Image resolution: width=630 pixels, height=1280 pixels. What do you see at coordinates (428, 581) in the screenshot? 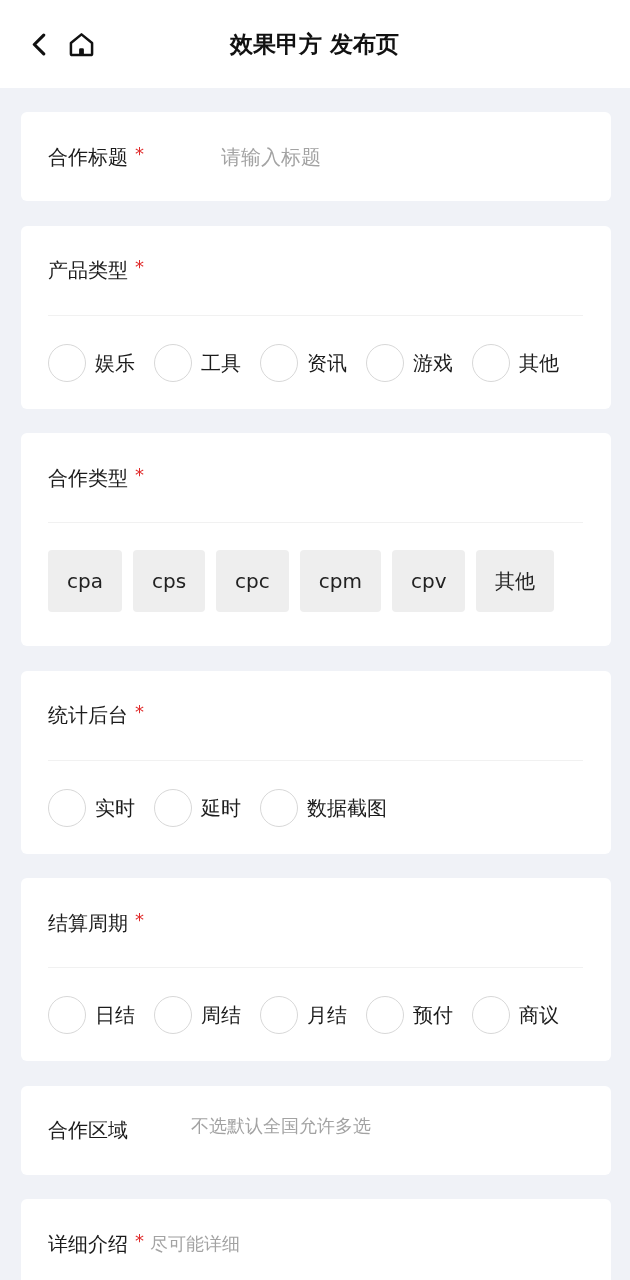
I see `type-chip: cpv` at bounding box center [428, 581].